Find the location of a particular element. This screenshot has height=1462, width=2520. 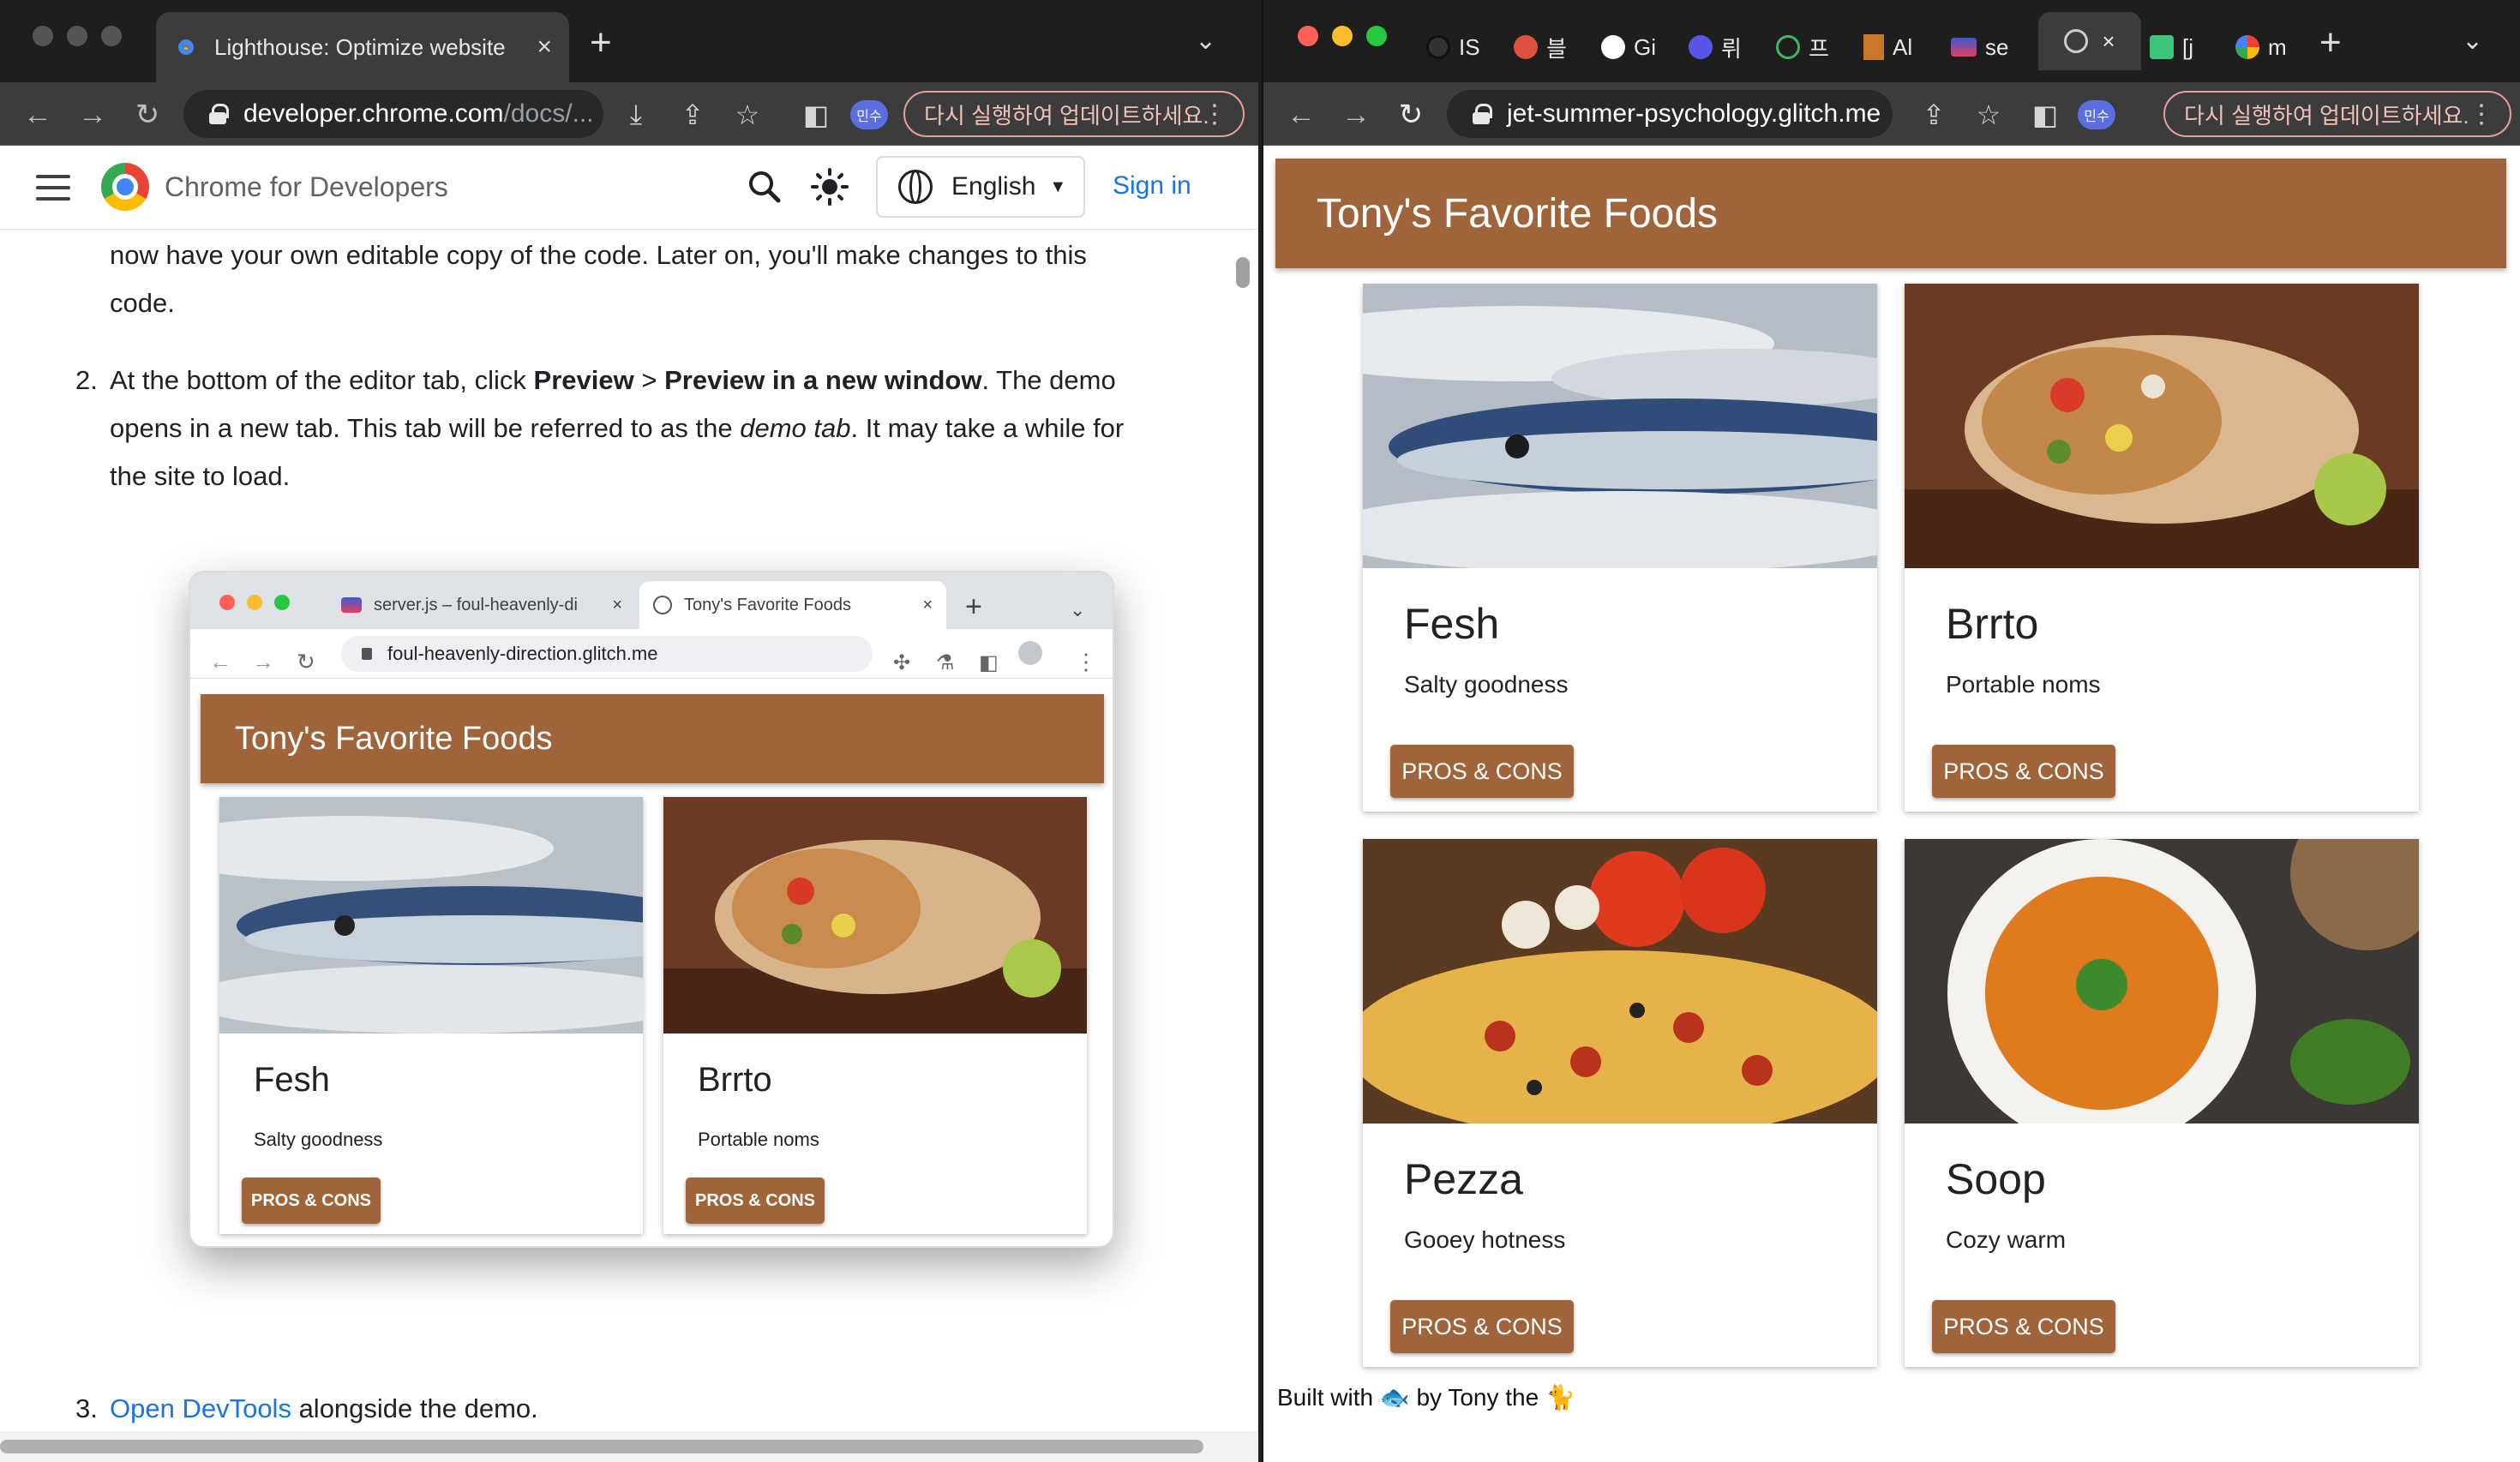

step-3: Open DevTools alongside the demo. is located at coordinates (641, 1409).